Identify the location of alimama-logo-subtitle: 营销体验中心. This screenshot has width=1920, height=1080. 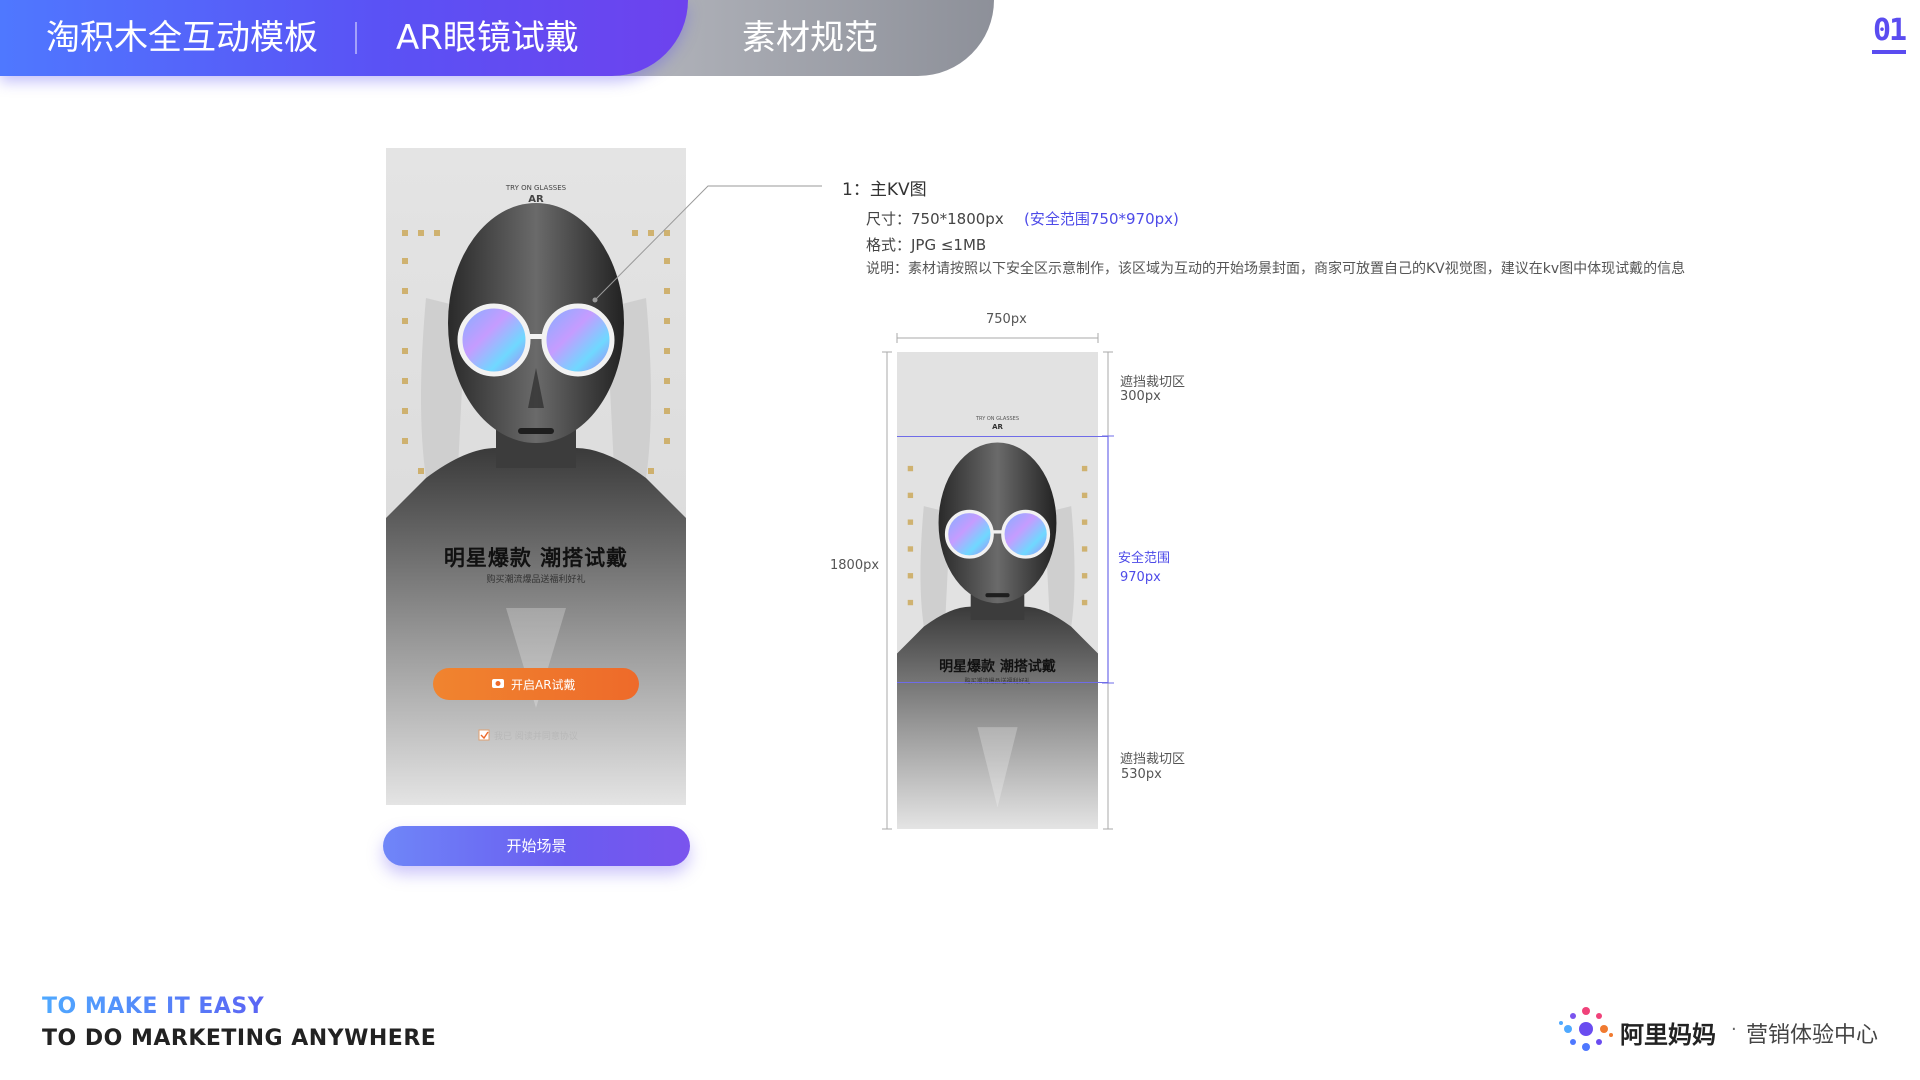
(1812, 1035).